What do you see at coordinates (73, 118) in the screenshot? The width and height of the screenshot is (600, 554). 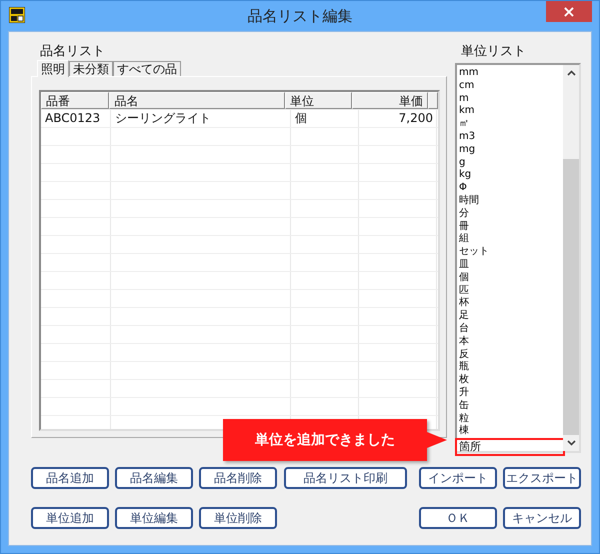 I see `table-cell-text: ABC0123` at bounding box center [73, 118].